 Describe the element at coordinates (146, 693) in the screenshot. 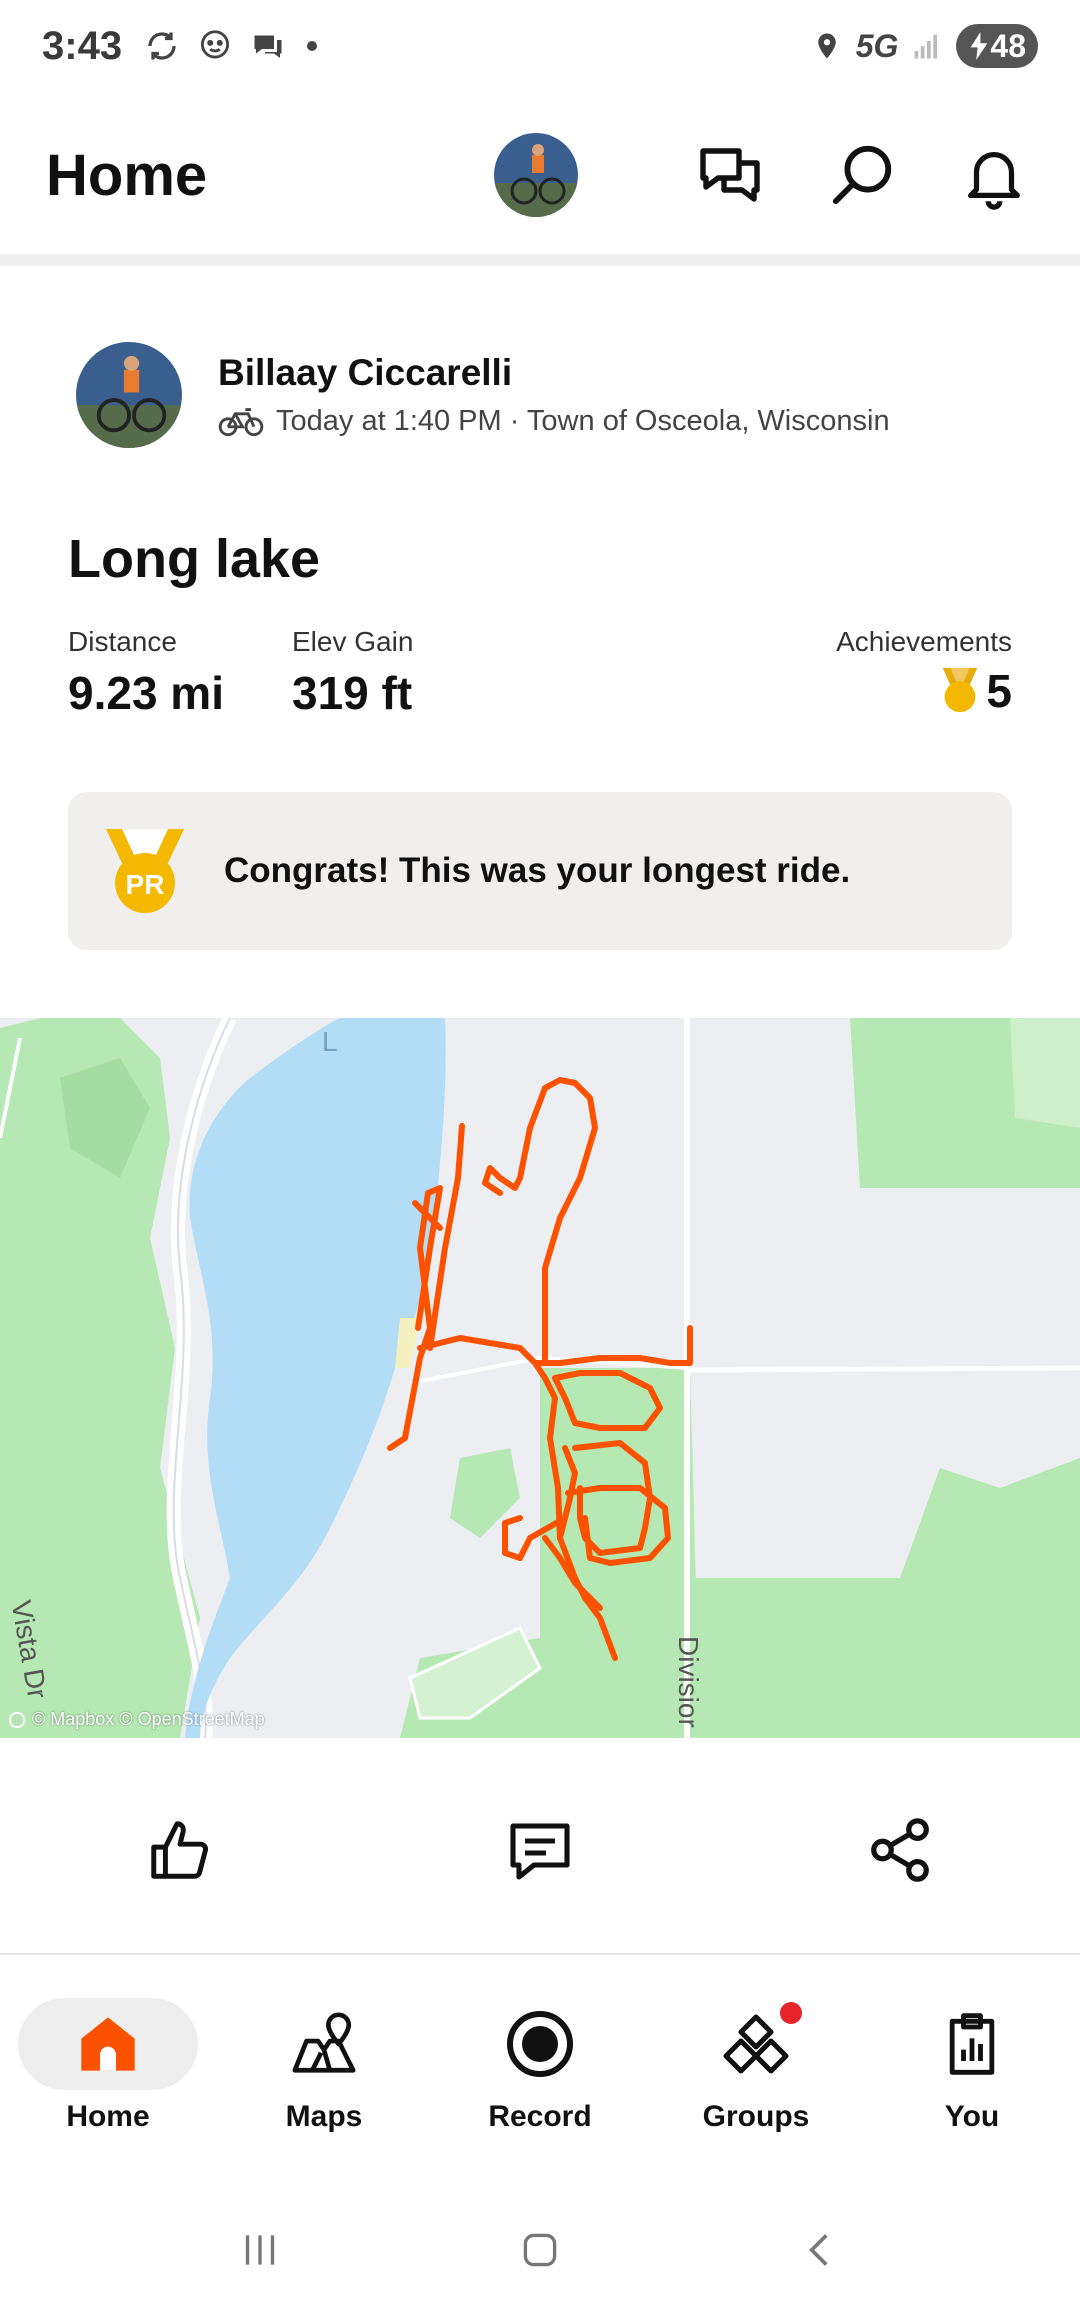

I see `stat-distance-value: 9.23 mi` at that location.